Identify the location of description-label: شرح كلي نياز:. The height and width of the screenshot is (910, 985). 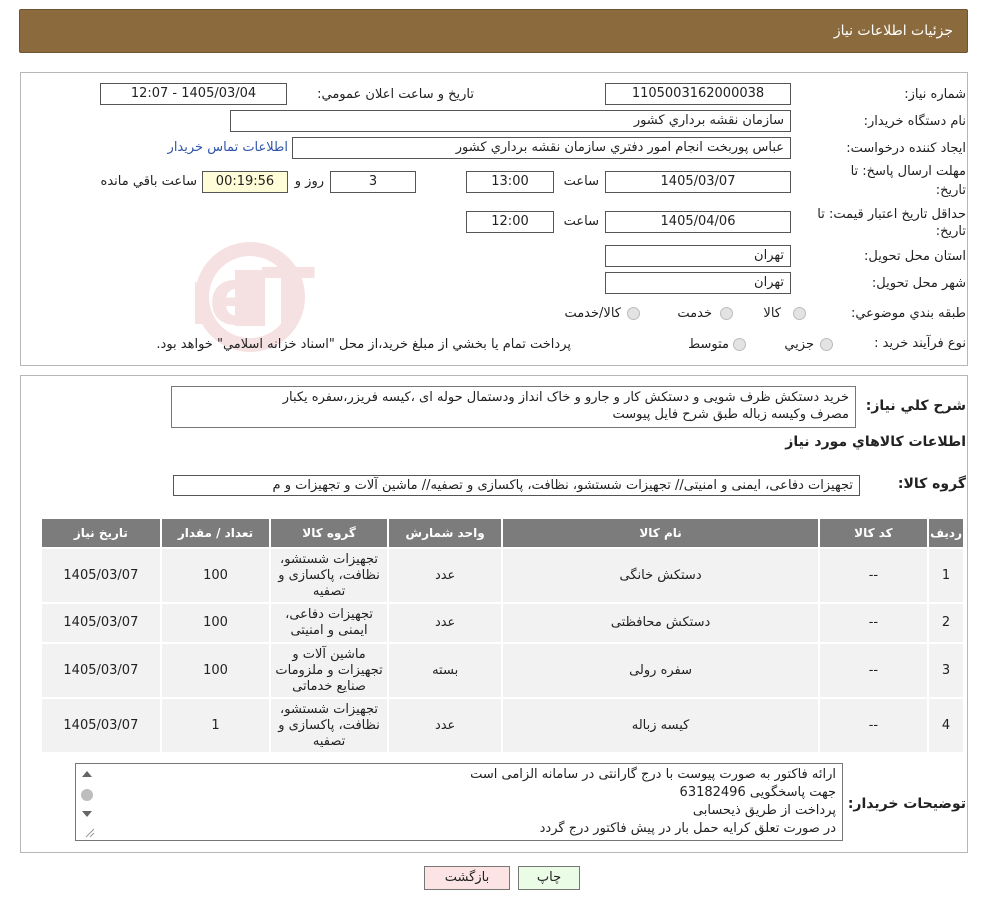
(915, 406).